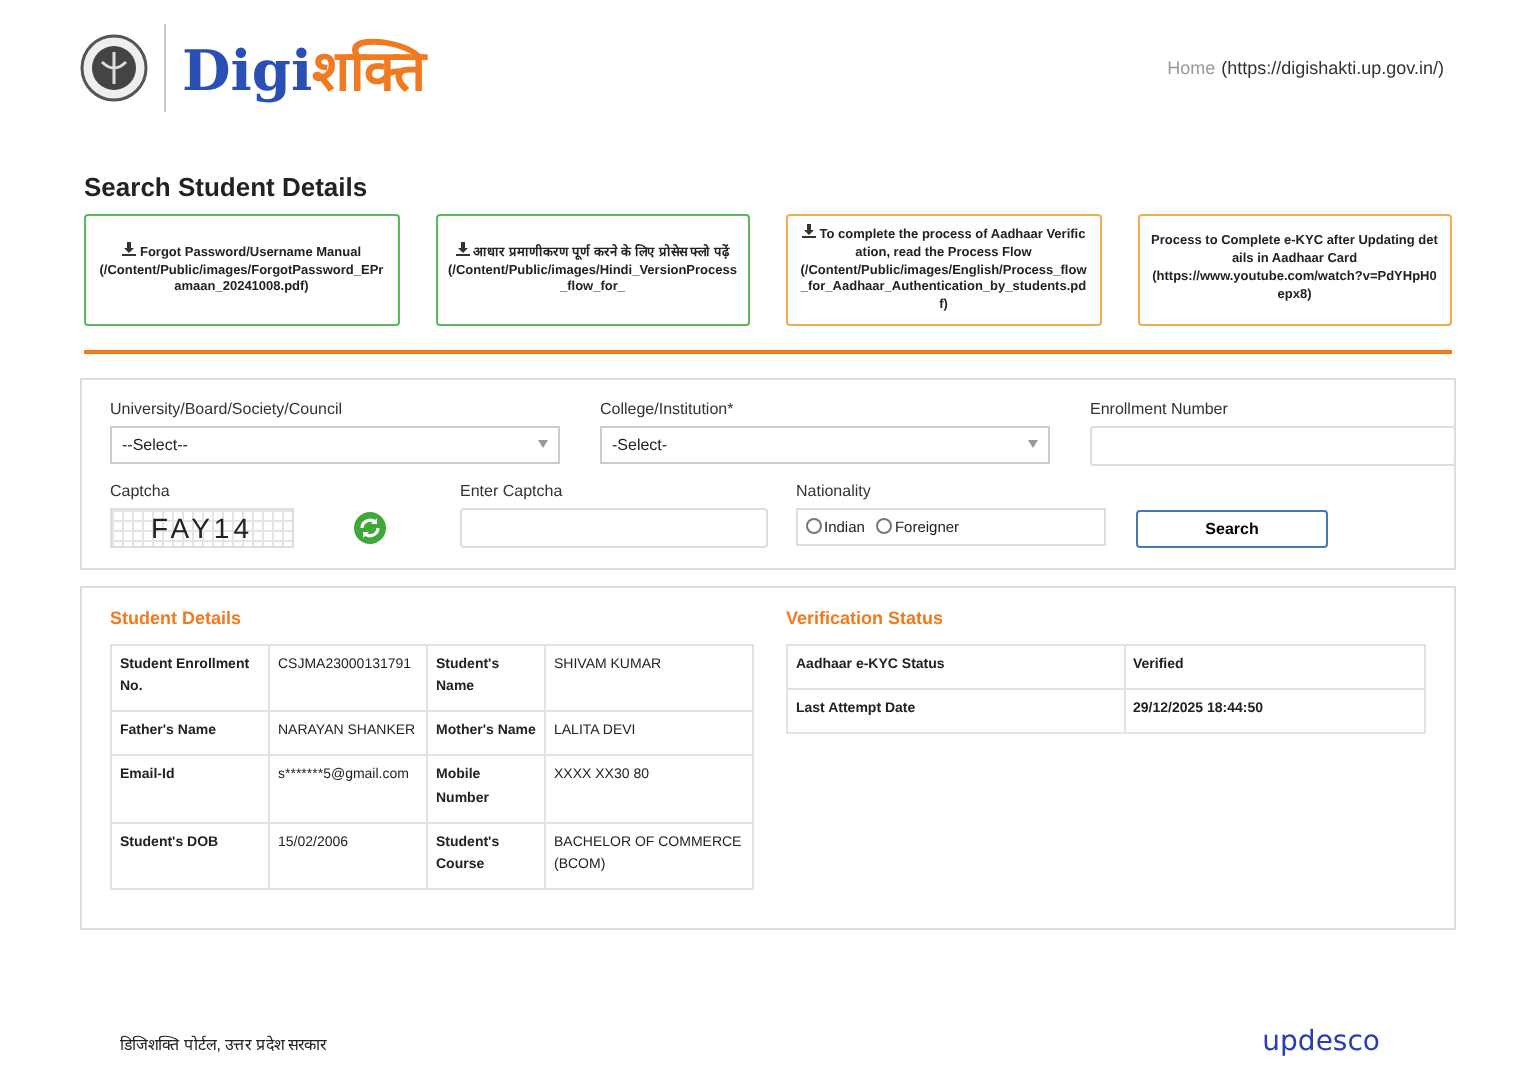  I want to click on field-label: Enter Captcha, so click(512, 490).